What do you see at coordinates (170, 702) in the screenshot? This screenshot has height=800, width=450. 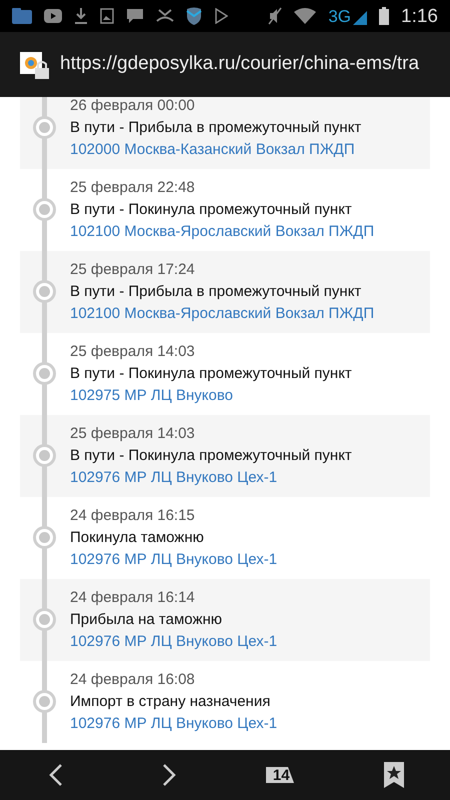 I see `event-status: Импорт в страну назначения` at bounding box center [170, 702].